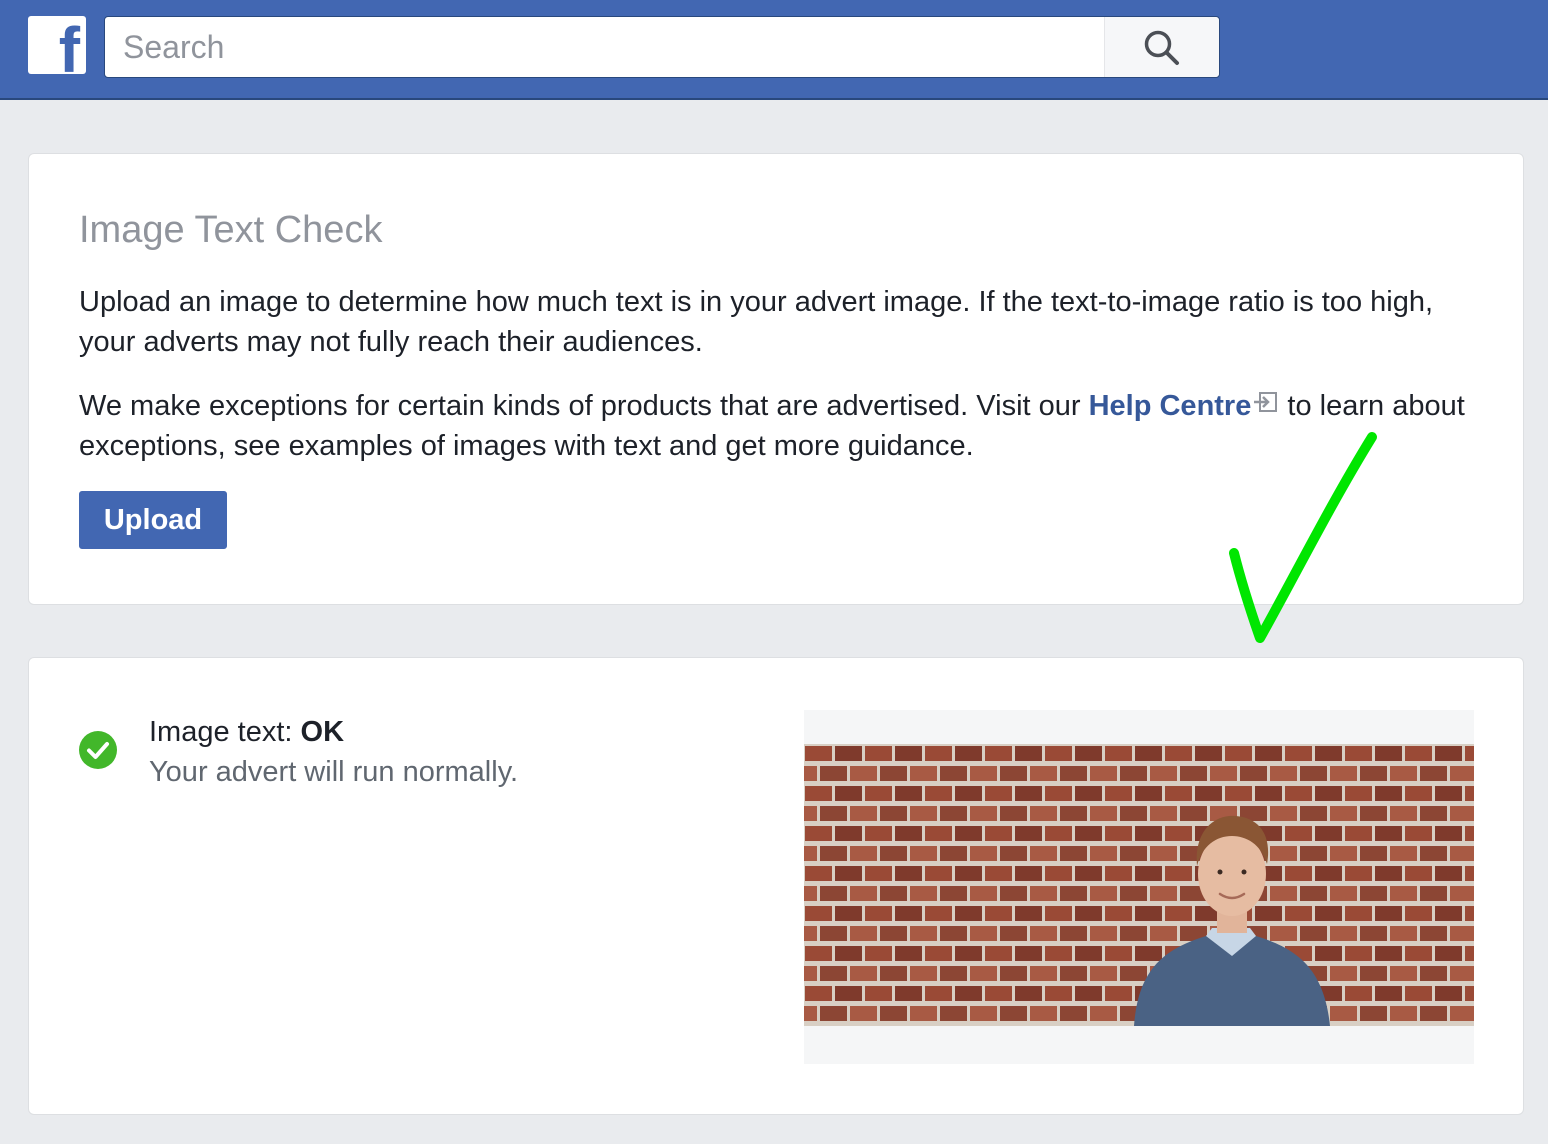 The height and width of the screenshot is (1144, 1548). Describe the element at coordinates (322, 732) in the screenshot. I see `status-value: OK` at that location.